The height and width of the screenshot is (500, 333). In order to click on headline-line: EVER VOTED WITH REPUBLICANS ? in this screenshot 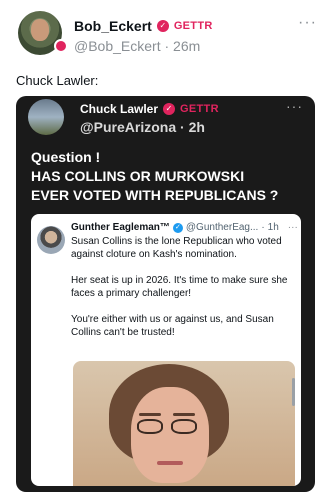, I will do `click(155, 195)`.